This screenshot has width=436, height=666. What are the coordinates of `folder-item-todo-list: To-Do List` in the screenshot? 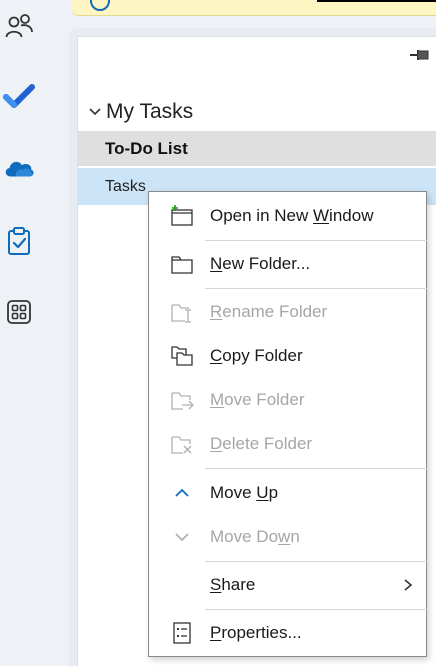 It's located at (257, 148).